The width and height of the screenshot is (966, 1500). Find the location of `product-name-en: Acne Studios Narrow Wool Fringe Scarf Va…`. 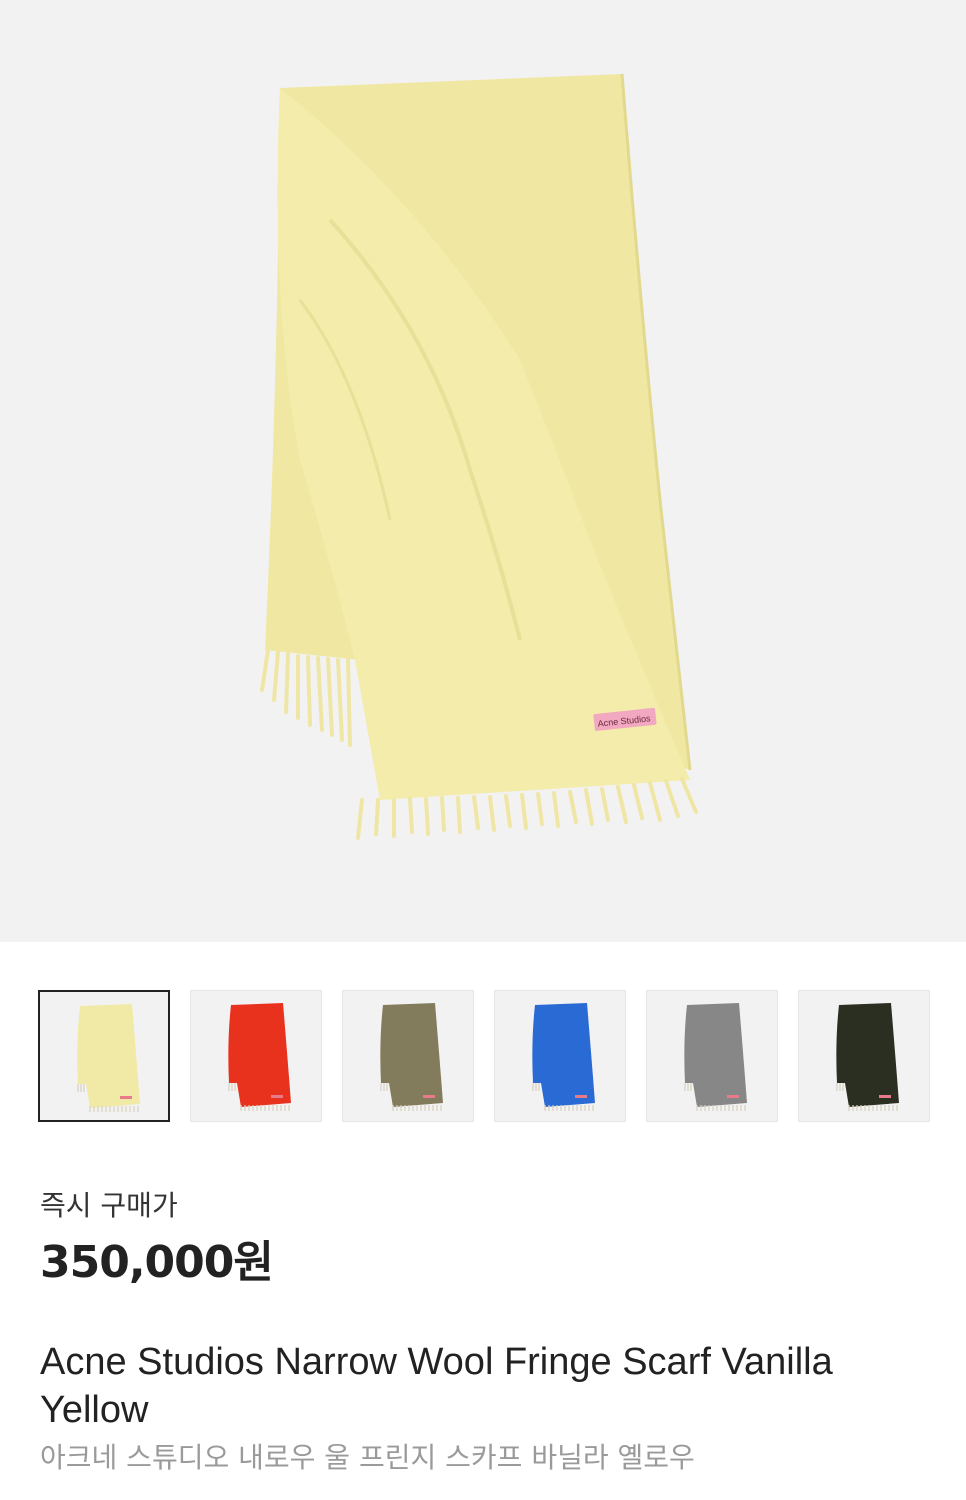

product-name-en: Acne Studios Narrow Wool Fringe Scarf Va… is located at coordinates (436, 1386).